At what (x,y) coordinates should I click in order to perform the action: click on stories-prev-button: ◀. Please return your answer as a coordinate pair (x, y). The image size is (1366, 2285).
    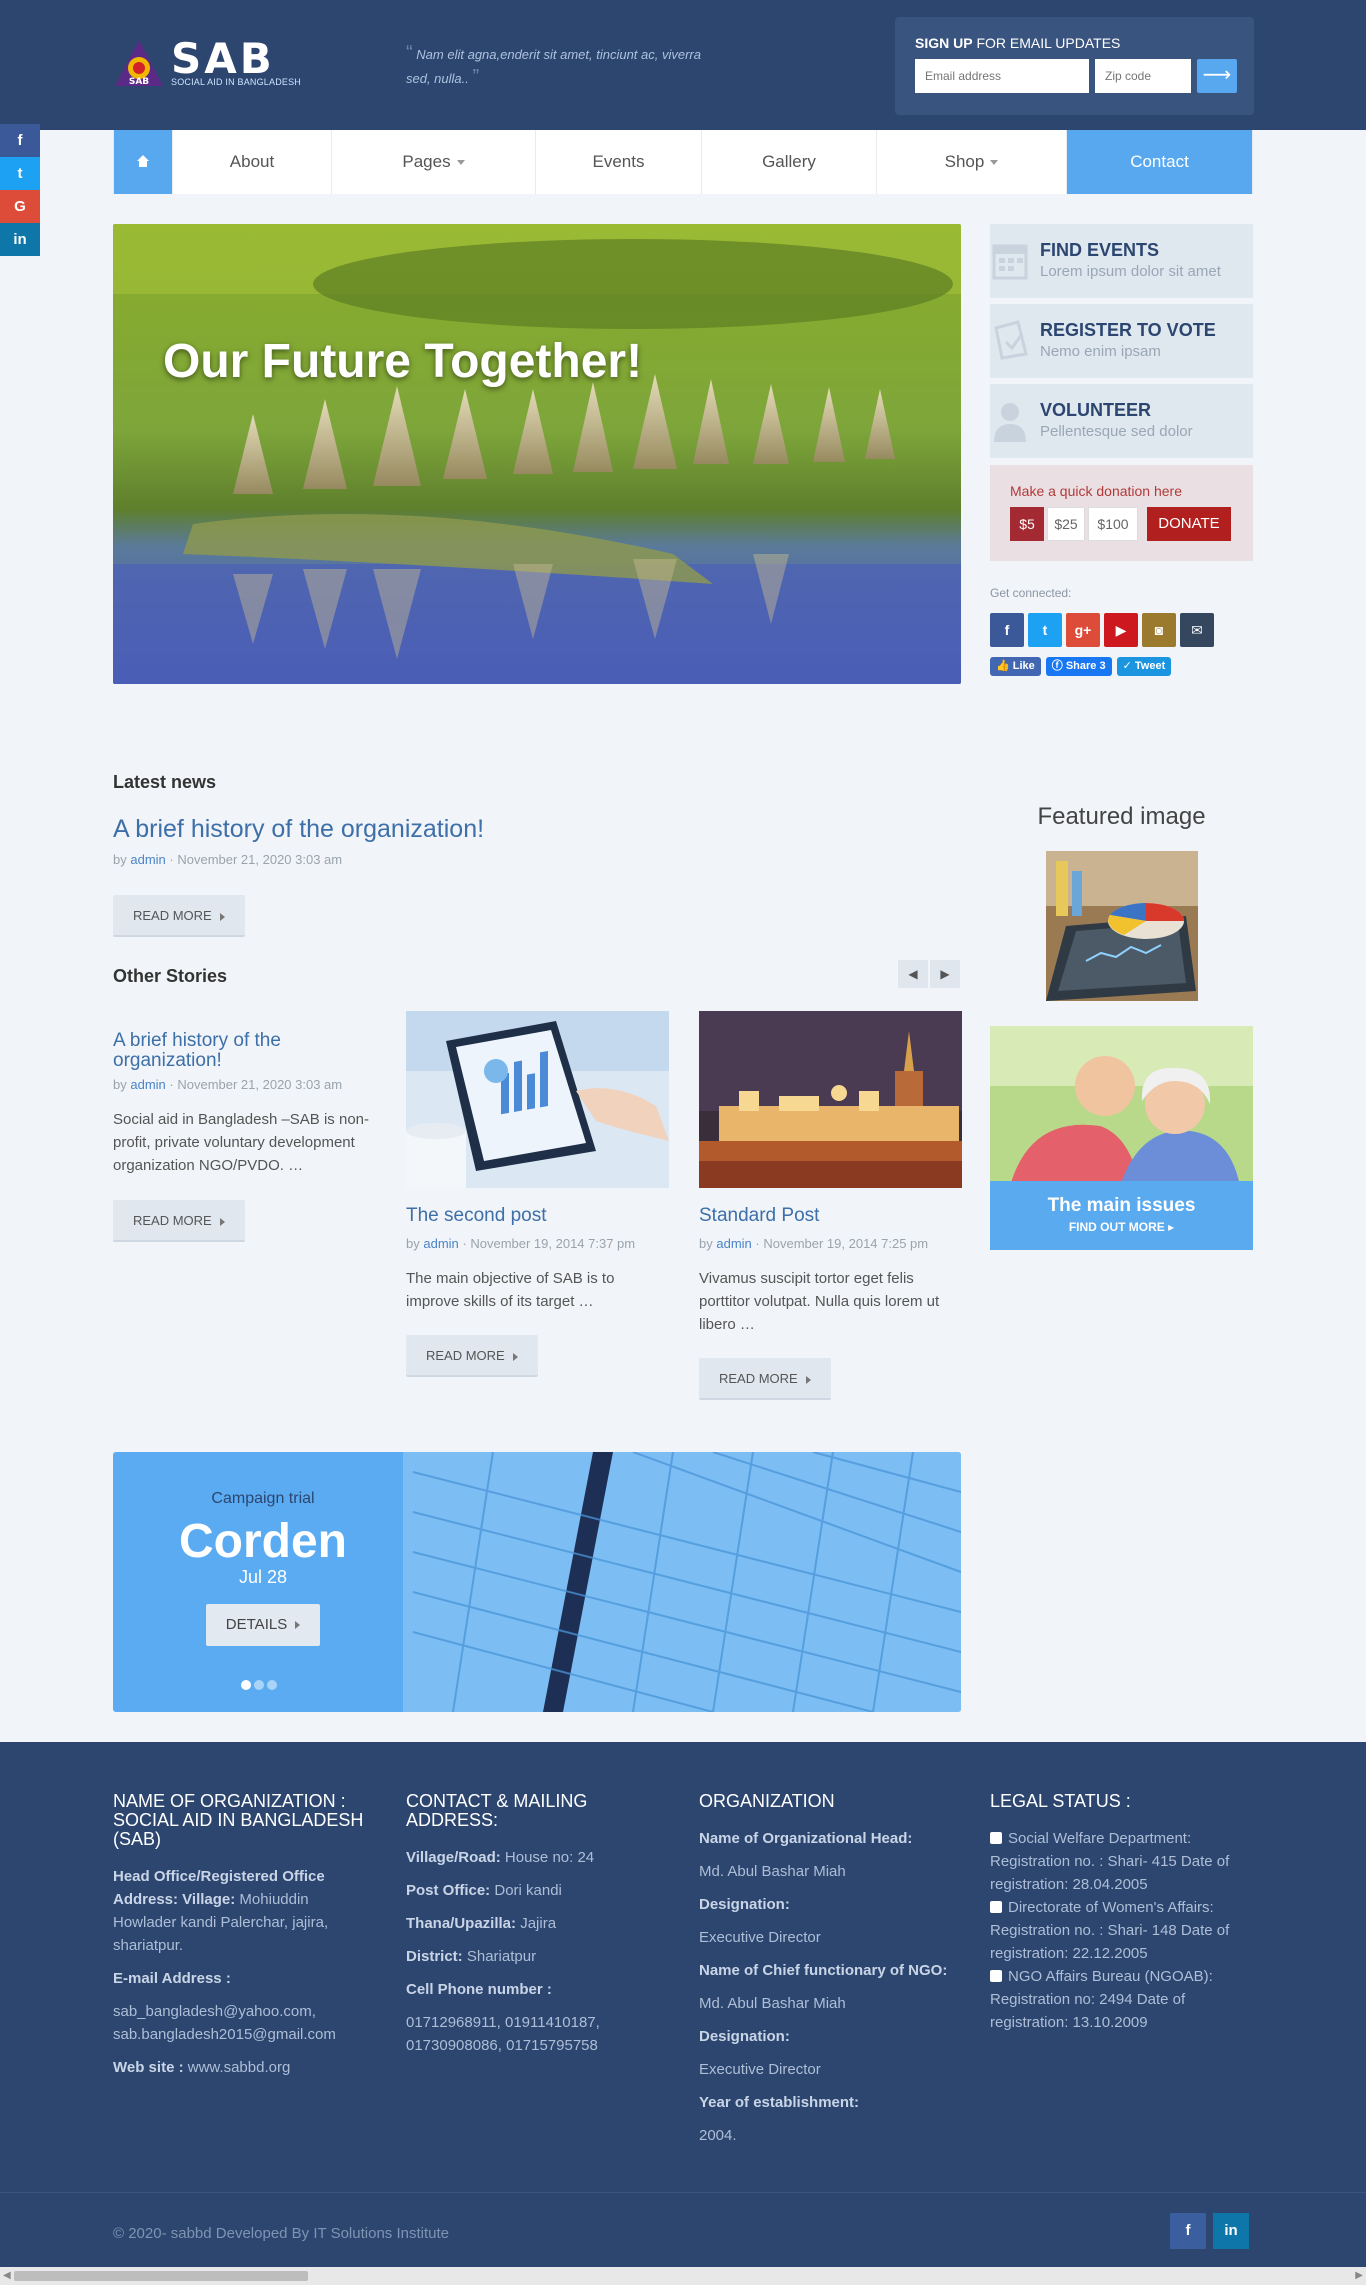
    Looking at the image, I should click on (913, 974).